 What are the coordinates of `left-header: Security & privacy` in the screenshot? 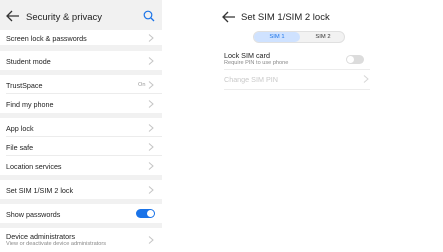 It's located at (81, 15).